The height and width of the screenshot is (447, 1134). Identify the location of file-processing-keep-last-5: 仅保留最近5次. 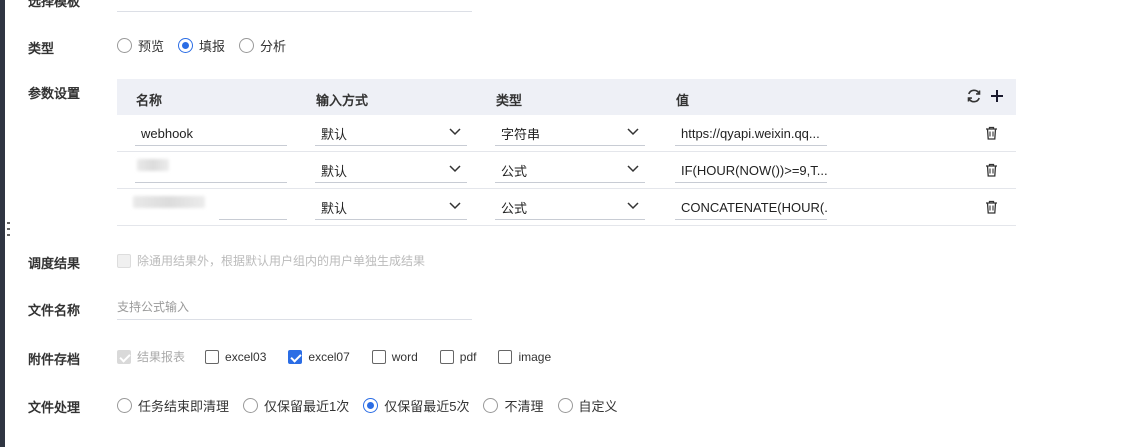
(416, 405).